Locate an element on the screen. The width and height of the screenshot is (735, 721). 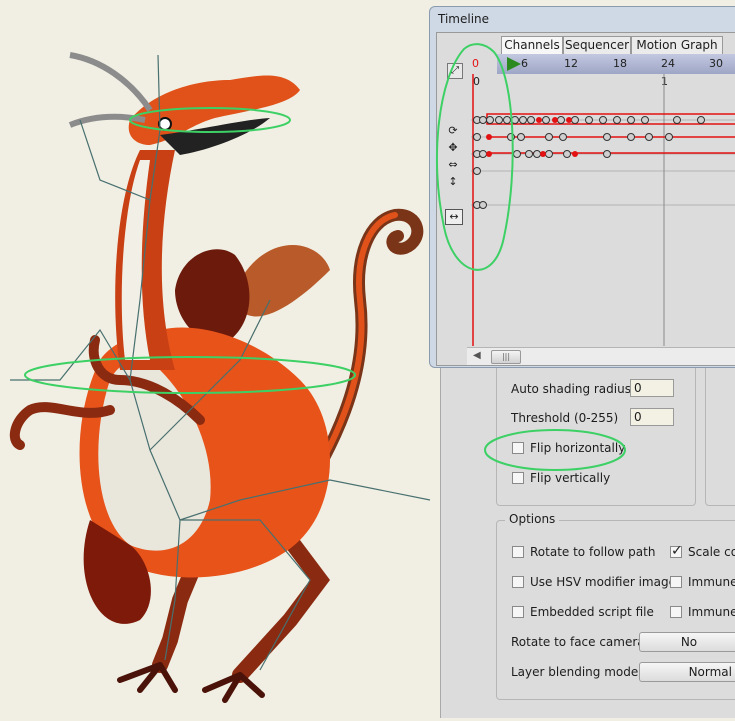
annotation-circle is located at coordinates (555, 450).